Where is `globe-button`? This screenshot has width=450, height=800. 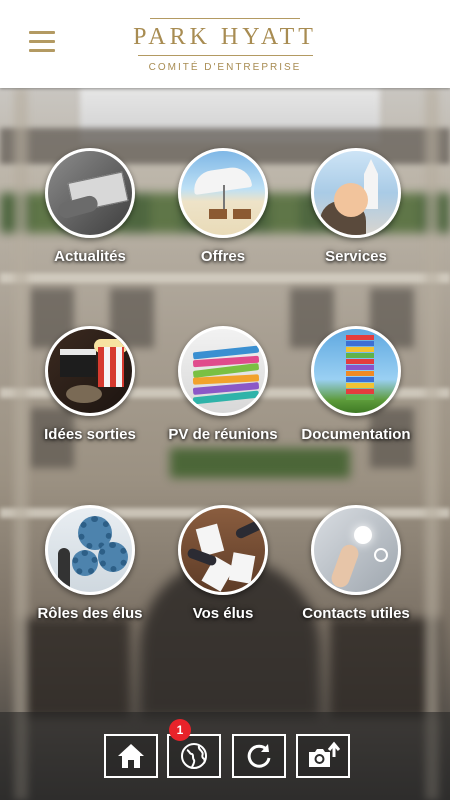
globe-button is located at coordinates (194, 756).